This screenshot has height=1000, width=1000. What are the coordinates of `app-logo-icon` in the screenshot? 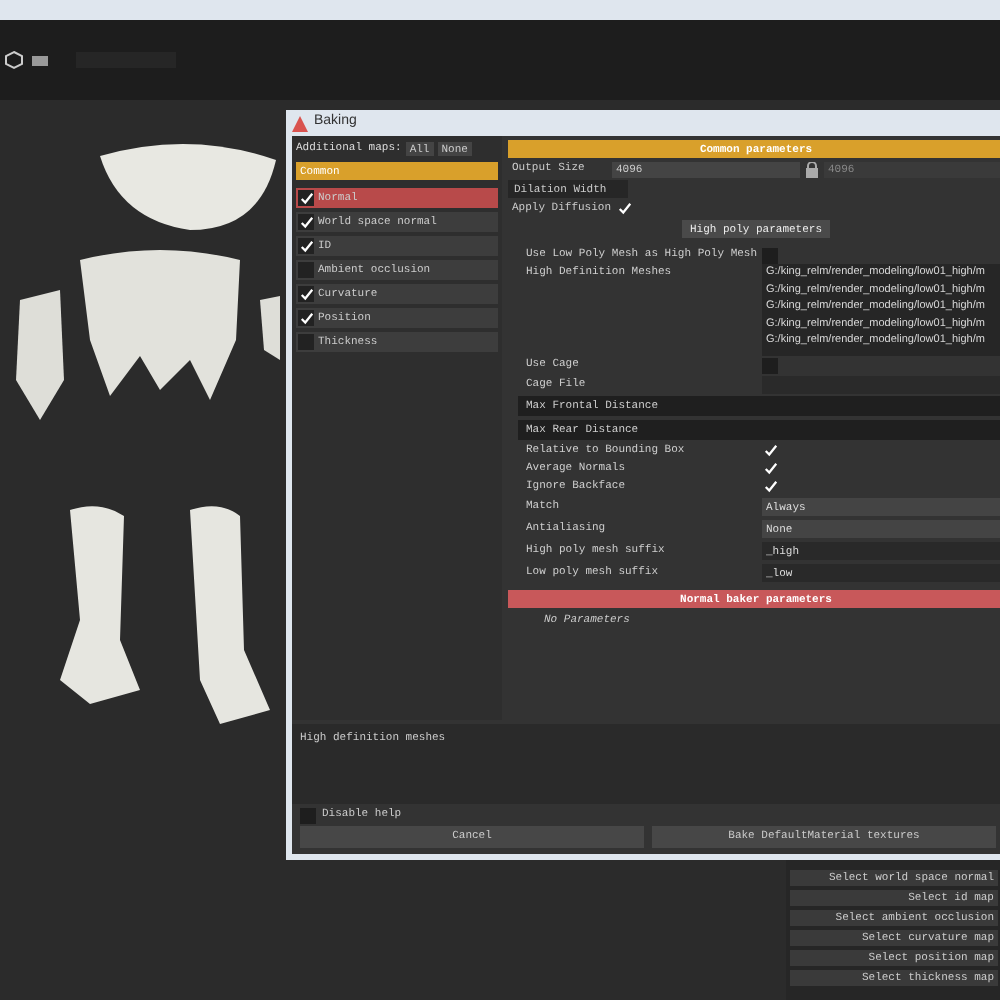 It's located at (300, 123).